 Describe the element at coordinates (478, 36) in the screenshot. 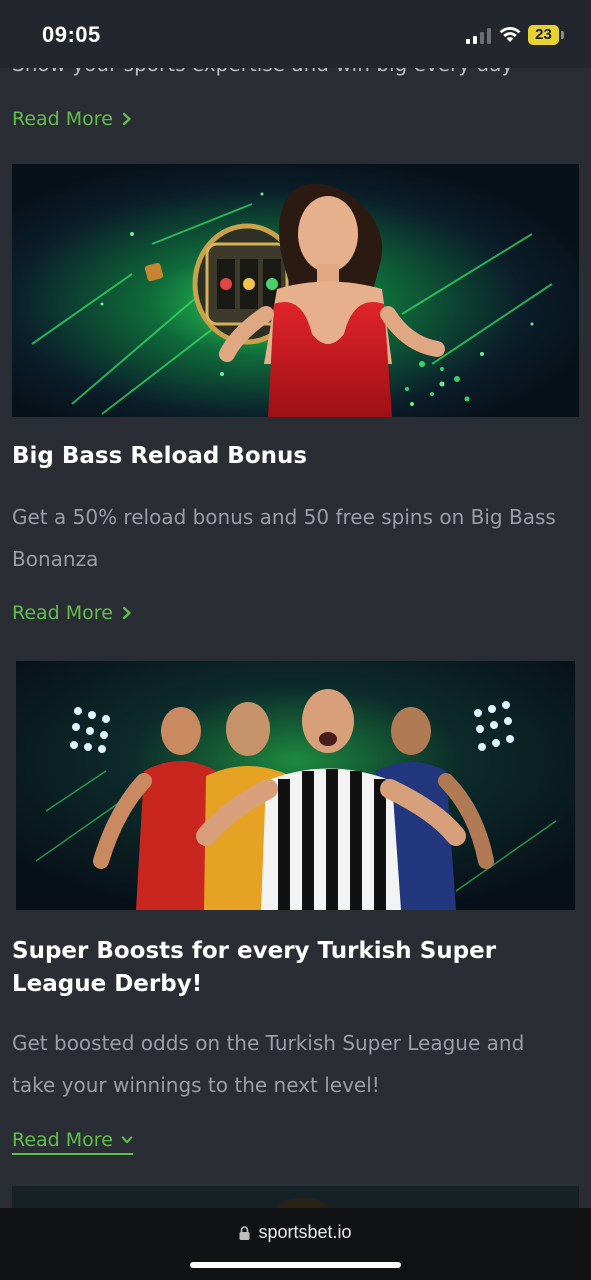

I see `cellular-signal-icon` at that location.